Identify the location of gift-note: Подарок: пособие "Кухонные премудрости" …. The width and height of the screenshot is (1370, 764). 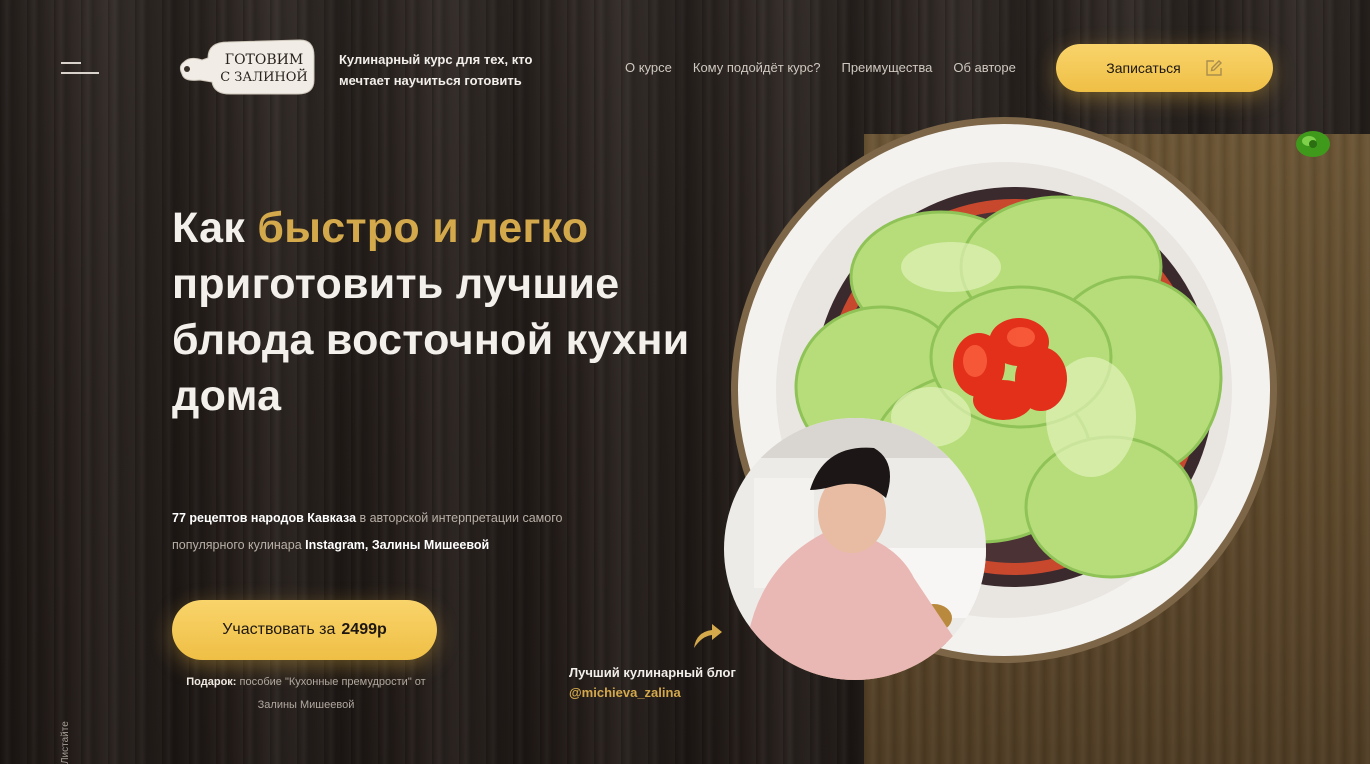
(306, 694).